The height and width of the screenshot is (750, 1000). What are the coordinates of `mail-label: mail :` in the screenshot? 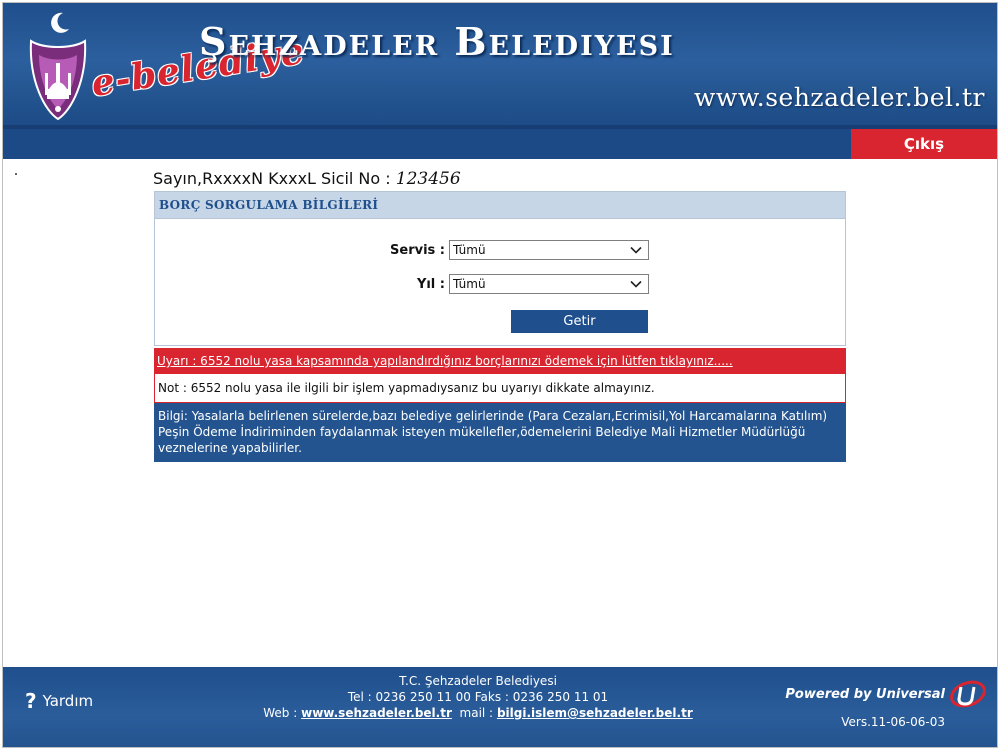 It's located at (476, 713).